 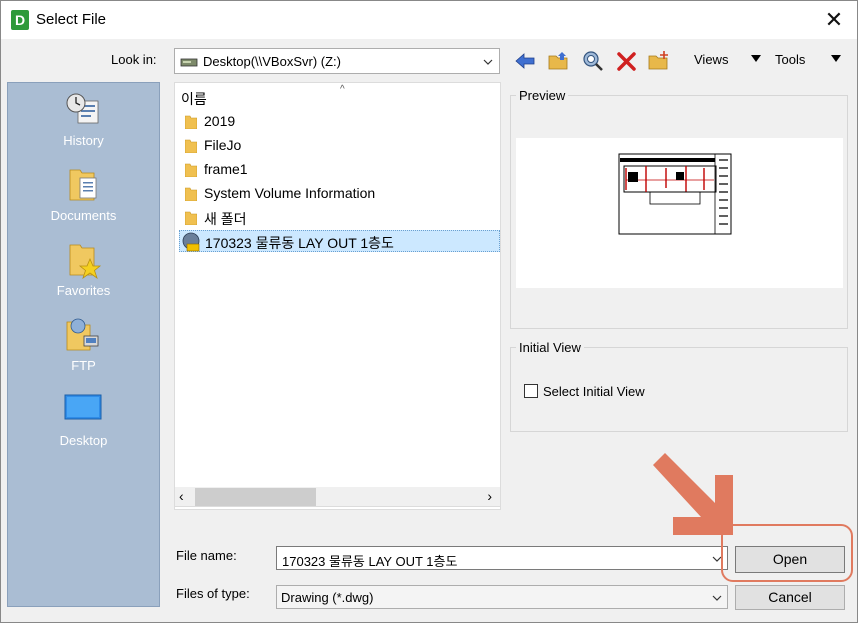 What do you see at coordinates (272, 61) in the screenshot?
I see `look-in-value: Desktop(\\VBoxSvr) (Z:)` at bounding box center [272, 61].